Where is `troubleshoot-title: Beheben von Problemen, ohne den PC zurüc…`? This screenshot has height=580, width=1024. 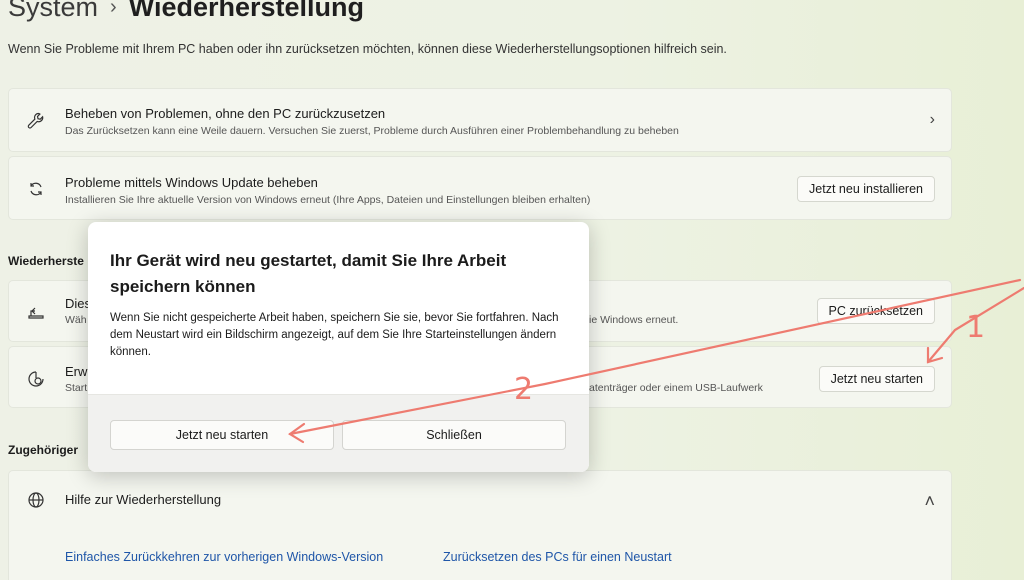 troubleshoot-title: Beheben von Problemen, ohne den PC zurüc… is located at coordinates (225, 113).